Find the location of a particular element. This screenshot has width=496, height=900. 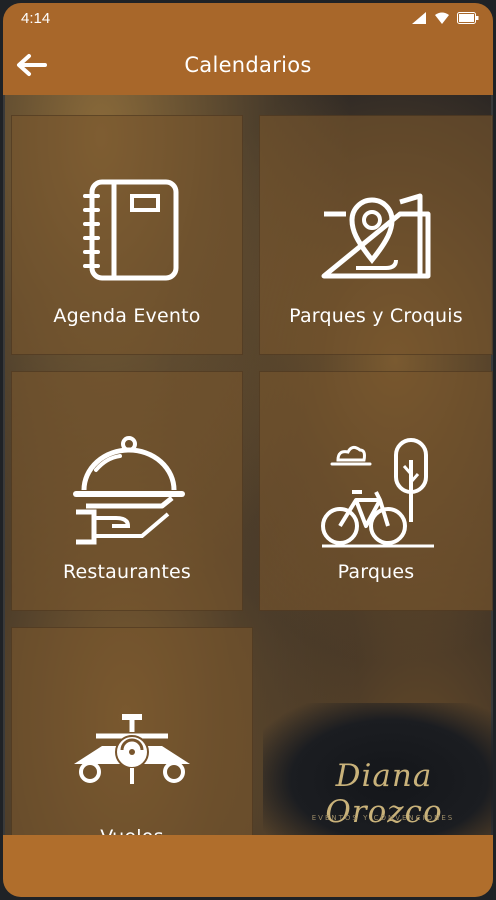

status-time: 4:14 is located at coordinates (36, 18).